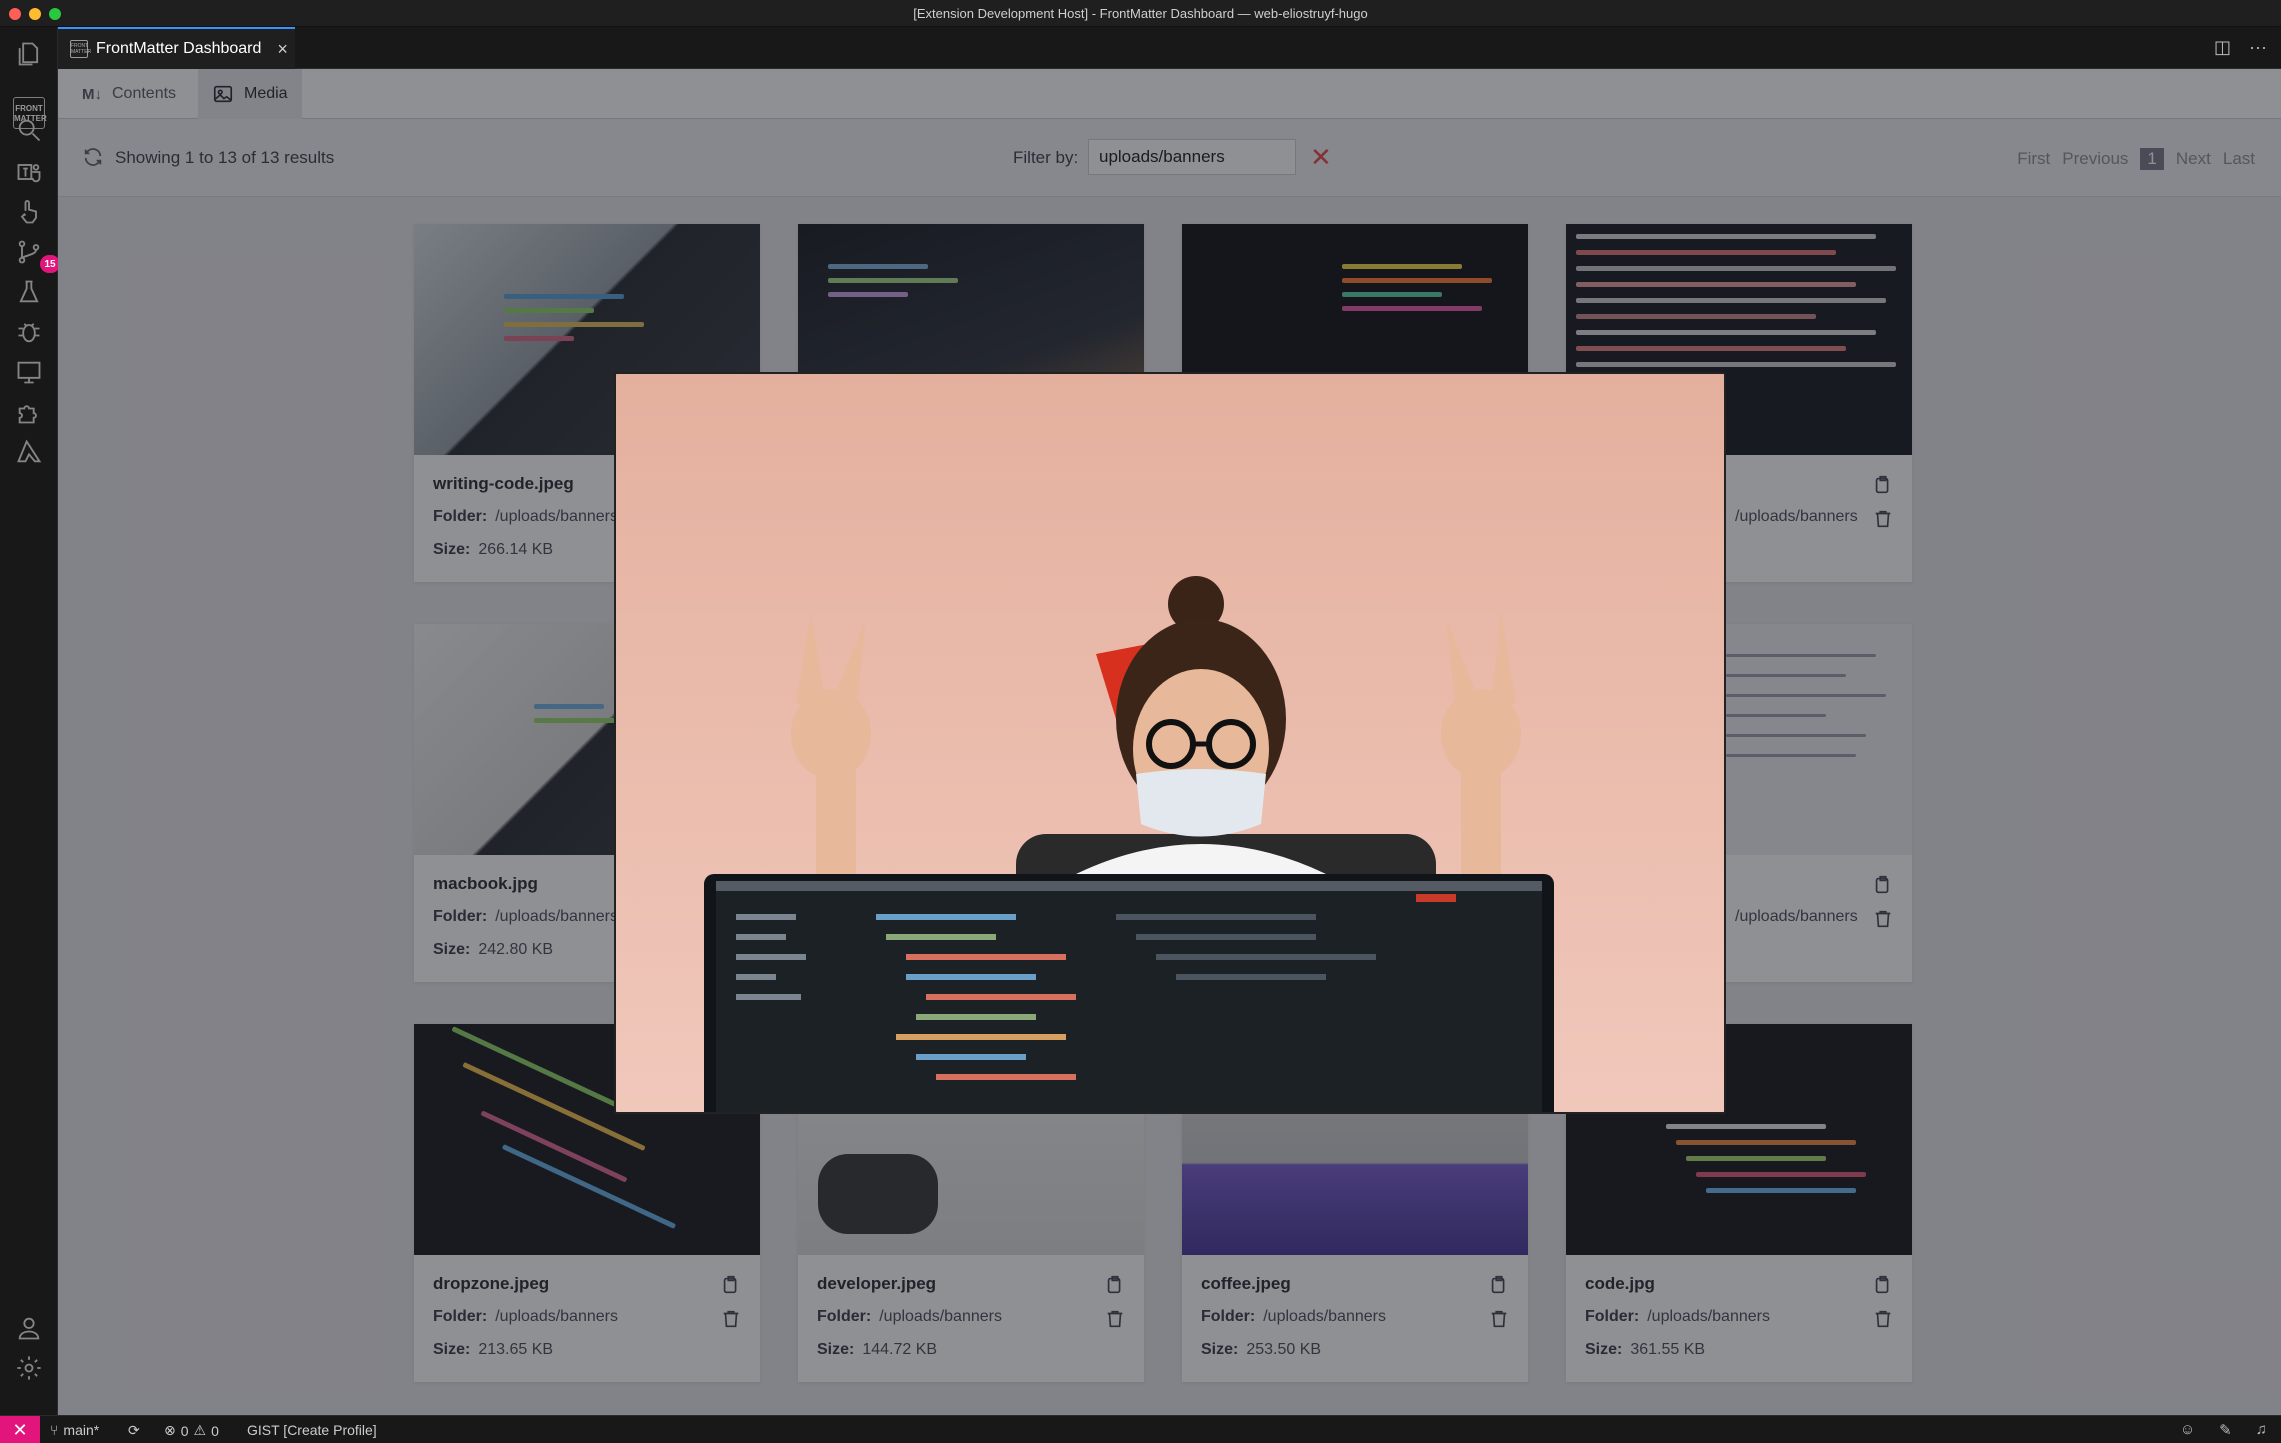  I want to click on gist-profile: GIST [Create Profile], so click(312, 1430).